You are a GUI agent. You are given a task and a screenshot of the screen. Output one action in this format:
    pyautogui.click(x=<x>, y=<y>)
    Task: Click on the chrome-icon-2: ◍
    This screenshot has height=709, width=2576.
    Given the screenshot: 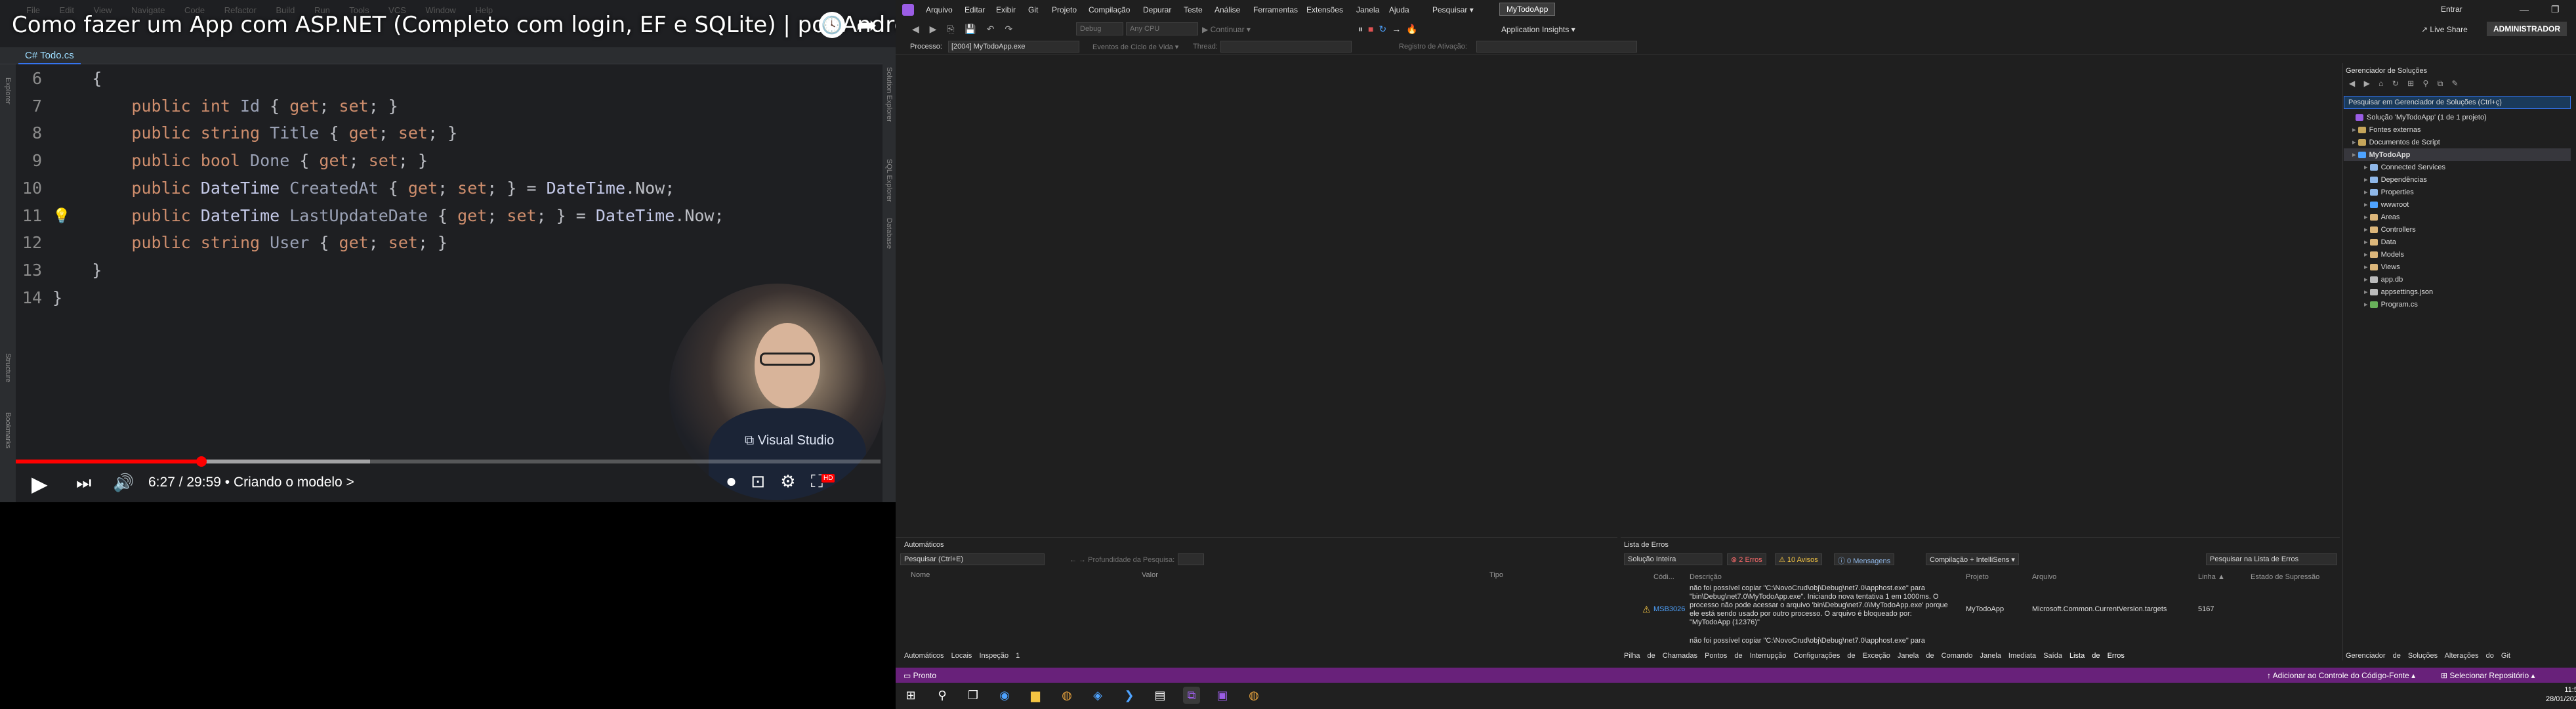 What is the action you would take?
    pyautogui.click(x=1253, y=695)
    